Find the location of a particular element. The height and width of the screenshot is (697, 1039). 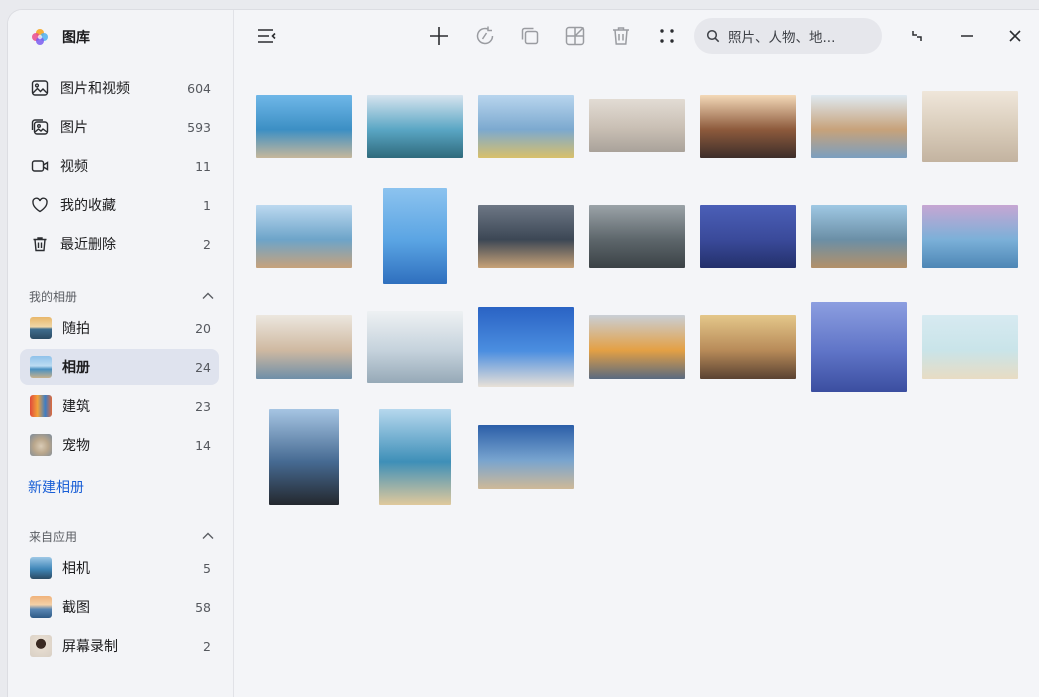

sidebar-item-count: 604 is located at coordinates (199, 88).